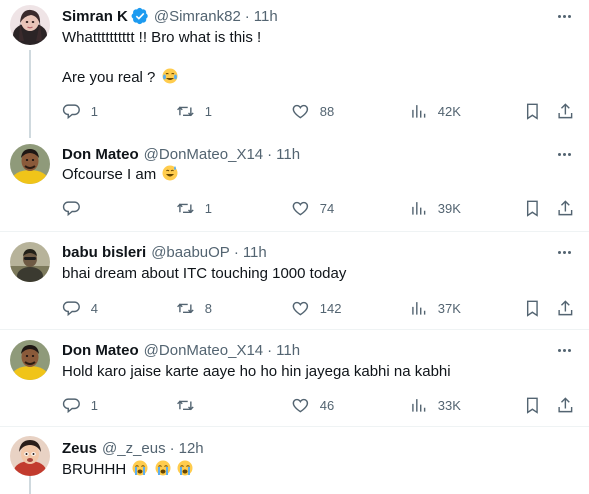  Describe the element at coordinates (435, 405) in the screenshot. I see `views-button: 33K` at that location.